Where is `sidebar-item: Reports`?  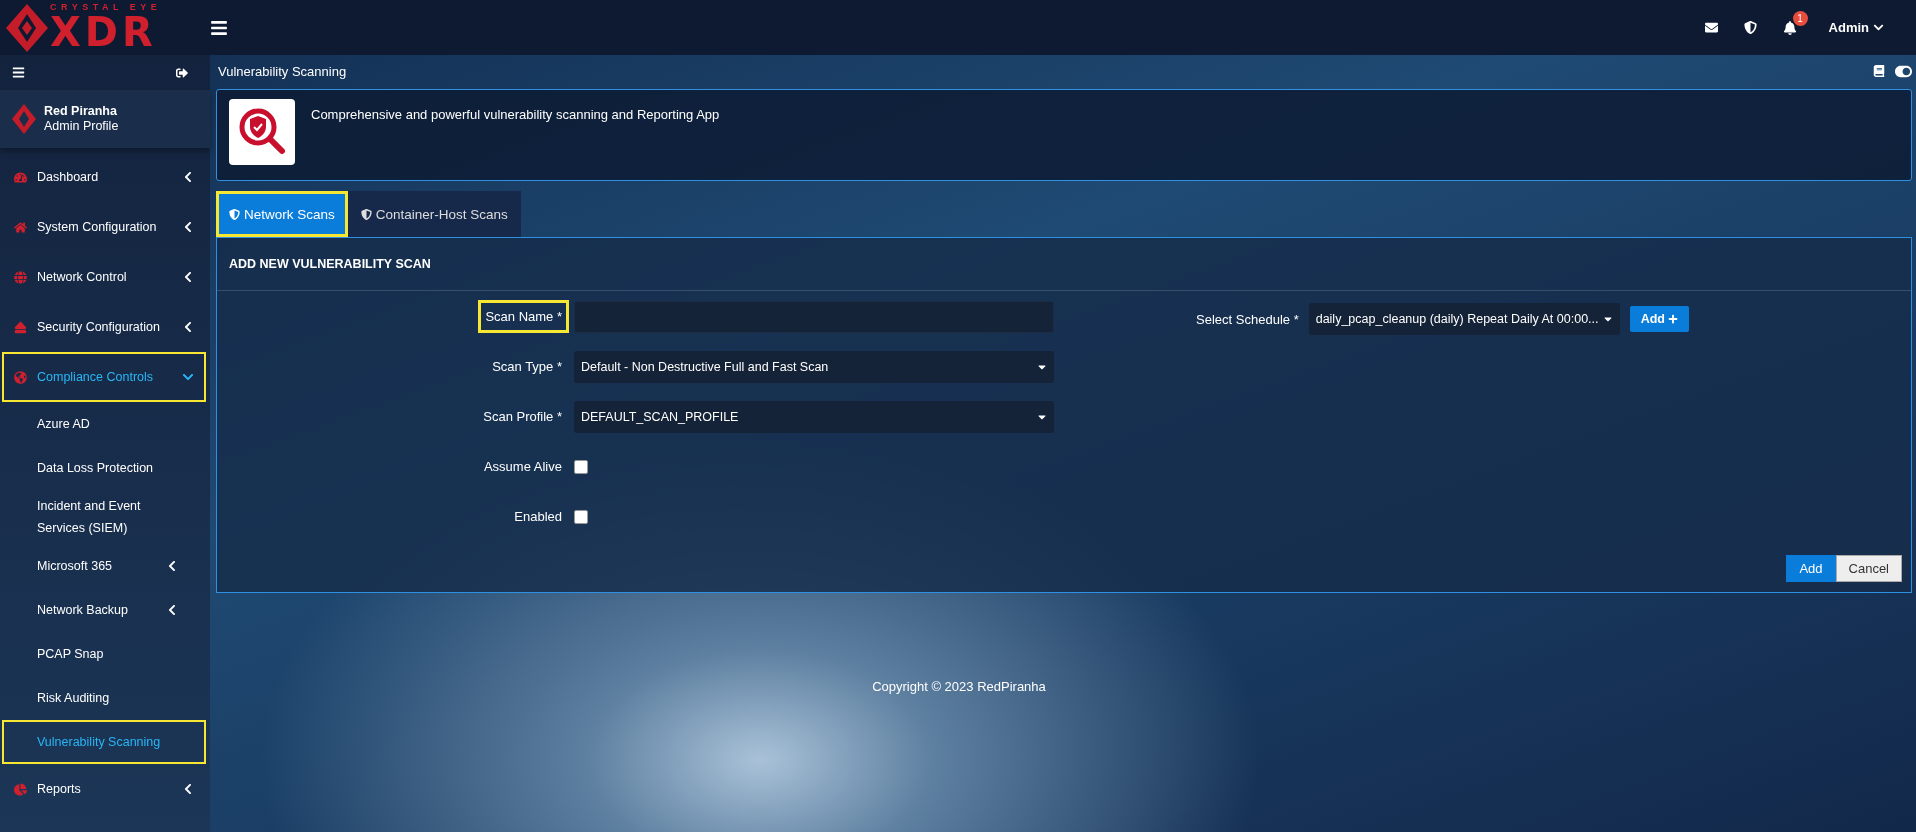
sidebar-item: Reports is located at coordinates (104, 789).